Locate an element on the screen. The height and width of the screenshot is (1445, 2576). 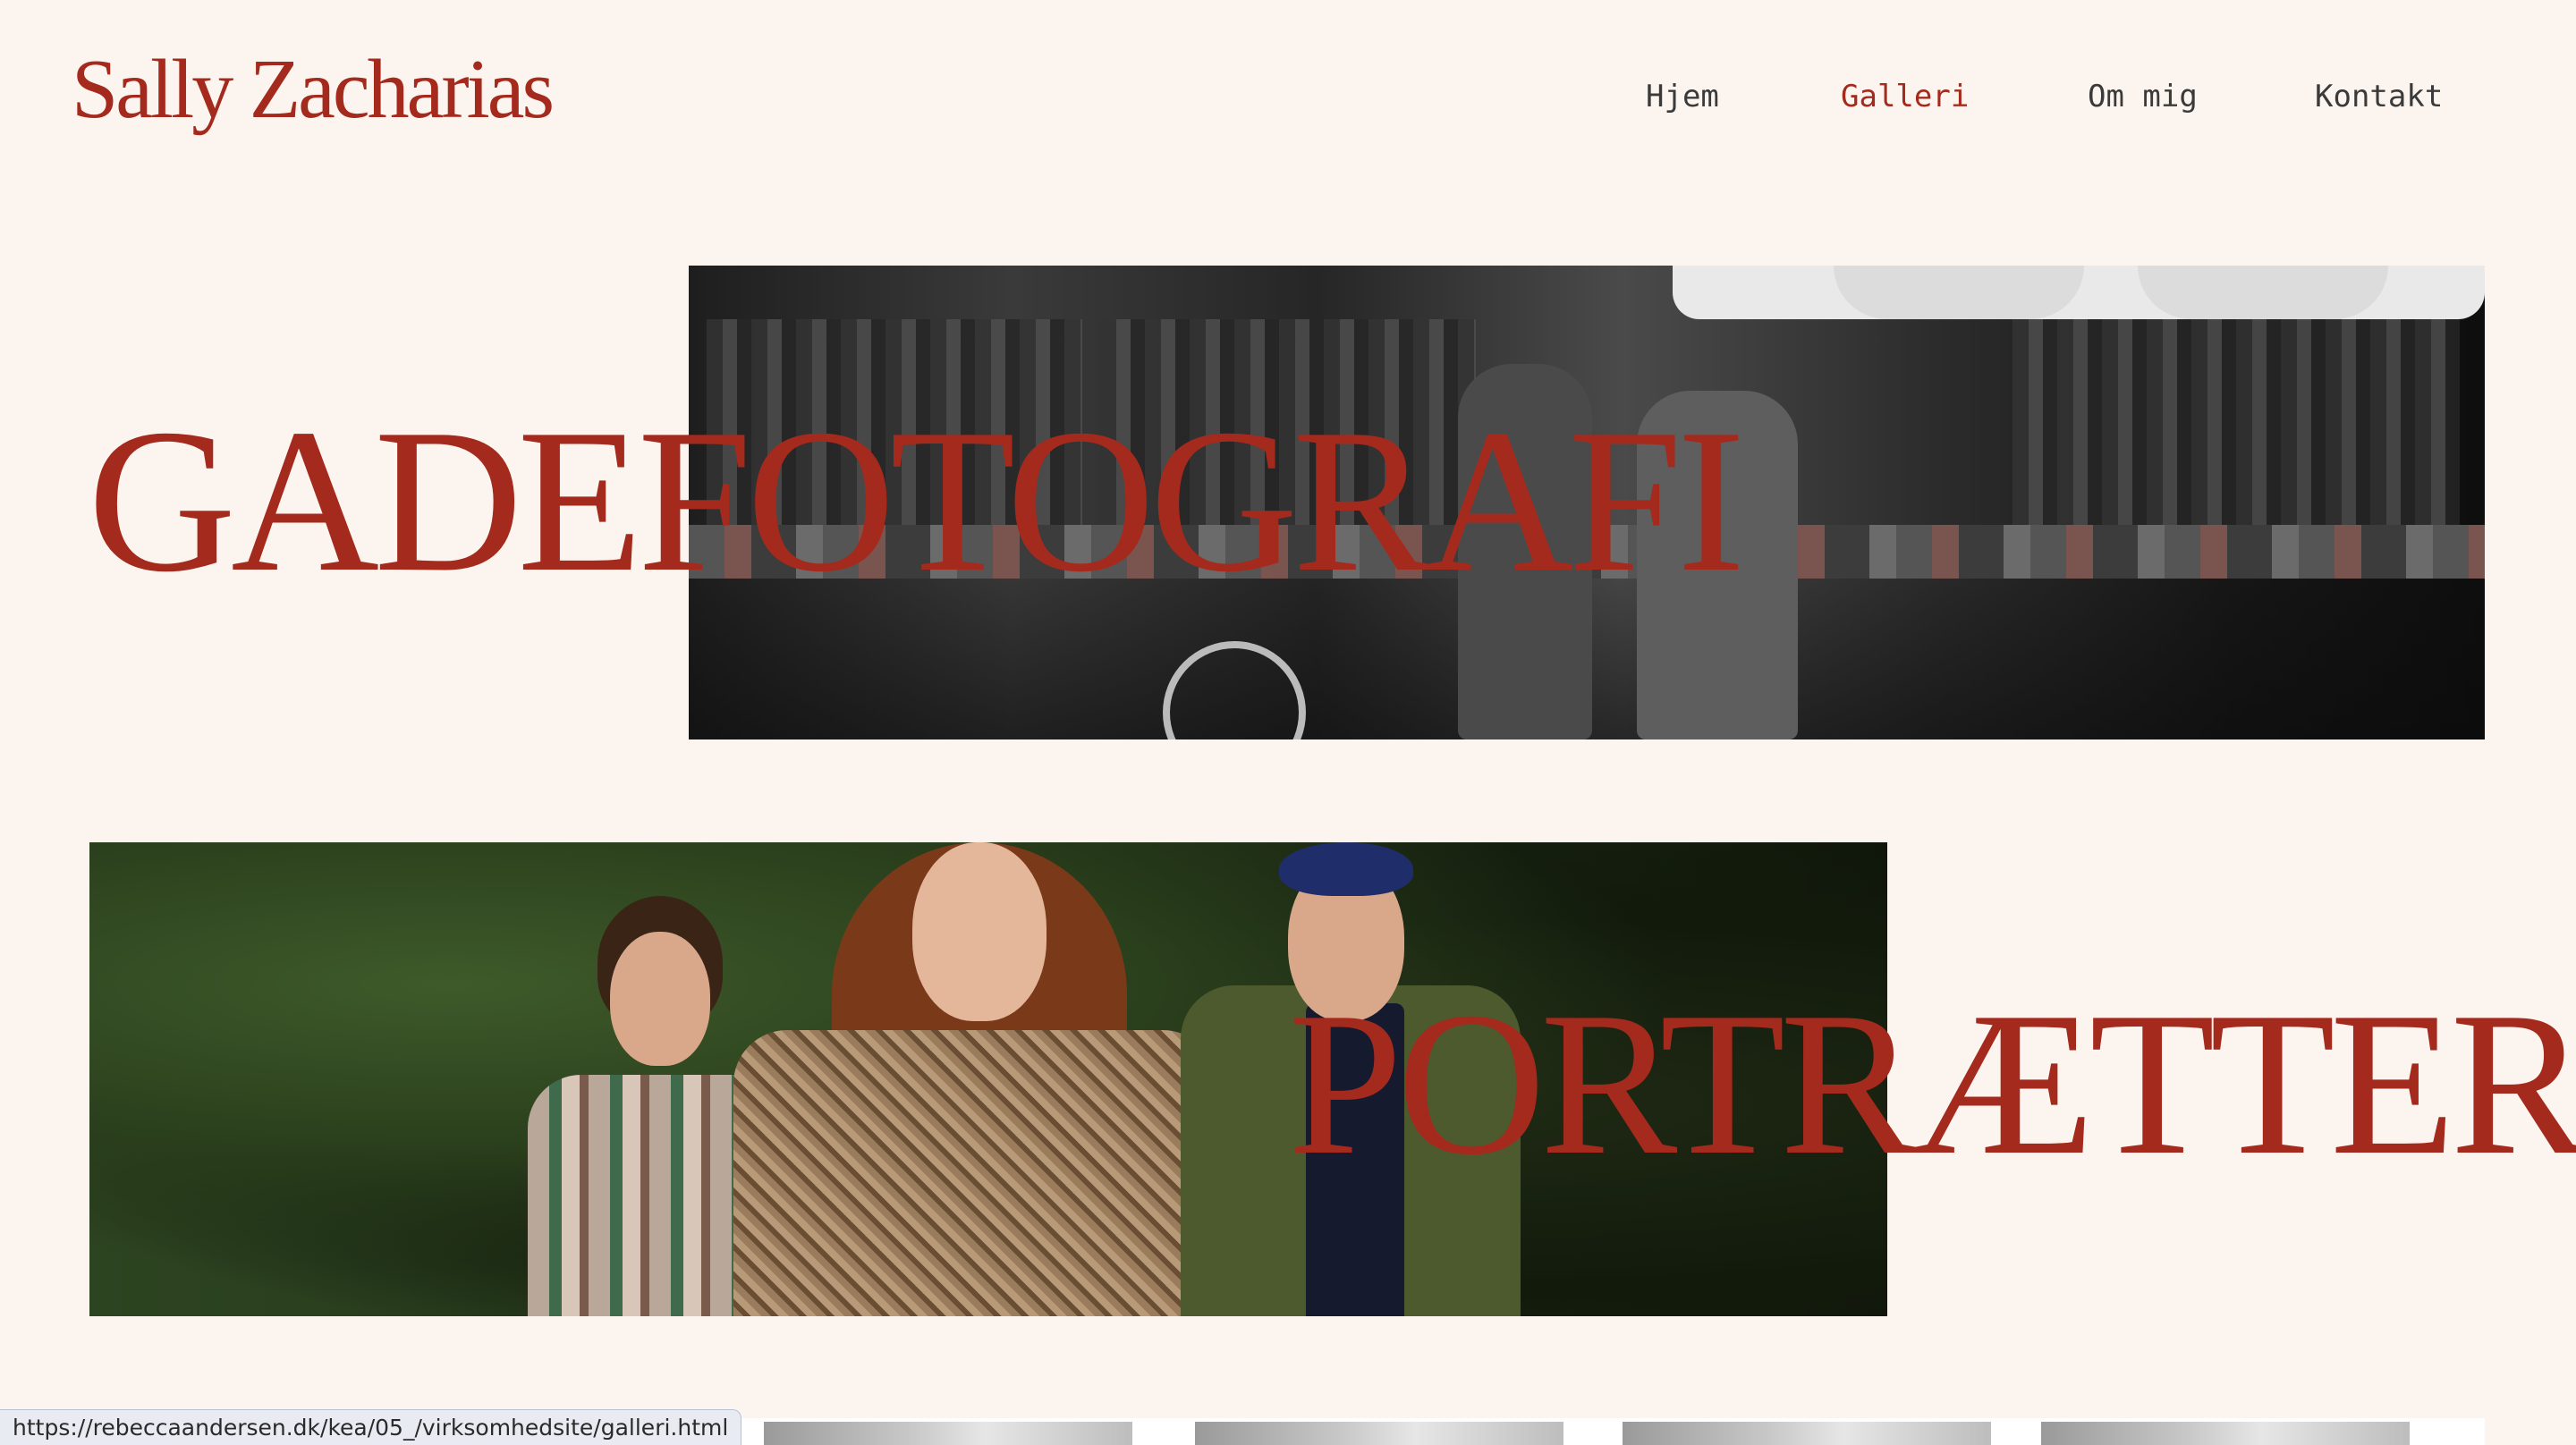
person-center is located at coordinates (974, 1079).